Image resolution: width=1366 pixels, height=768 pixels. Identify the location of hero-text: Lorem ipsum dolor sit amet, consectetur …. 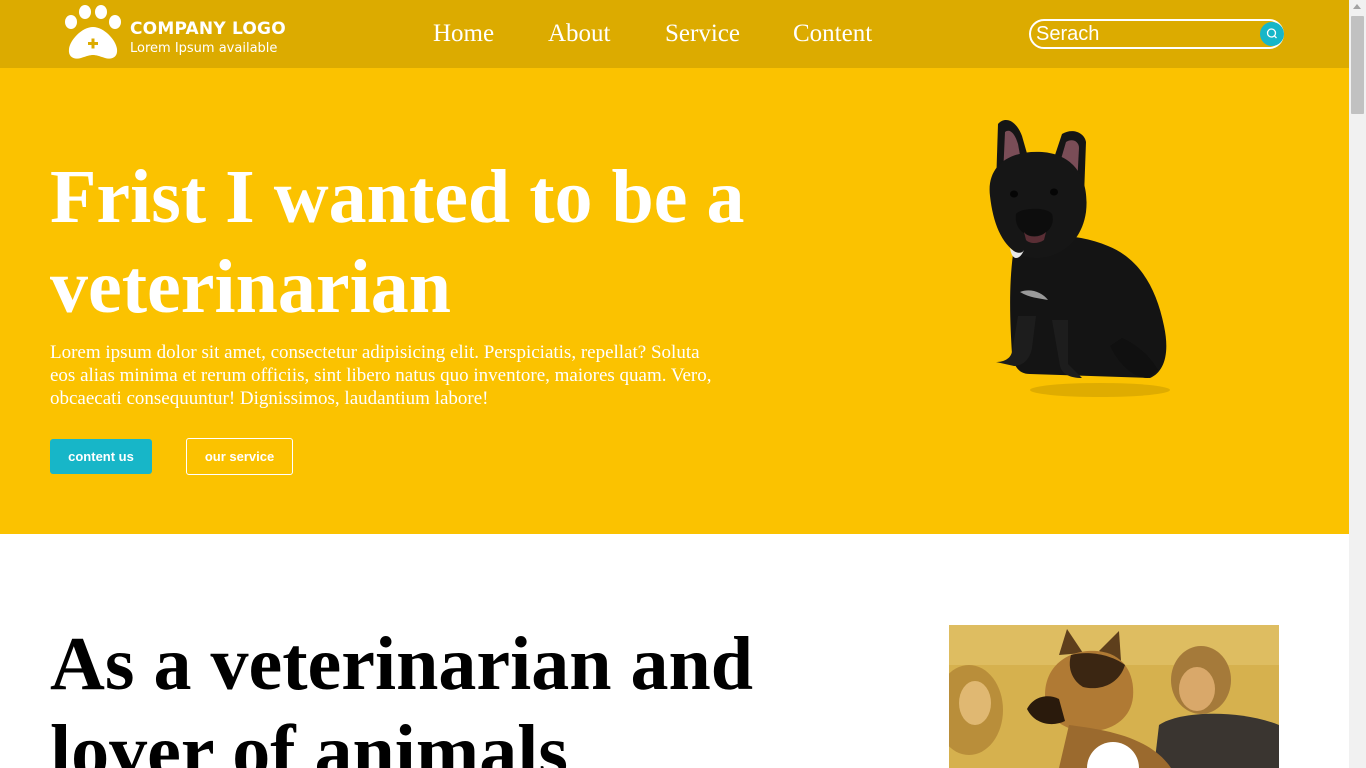
(381, 375).